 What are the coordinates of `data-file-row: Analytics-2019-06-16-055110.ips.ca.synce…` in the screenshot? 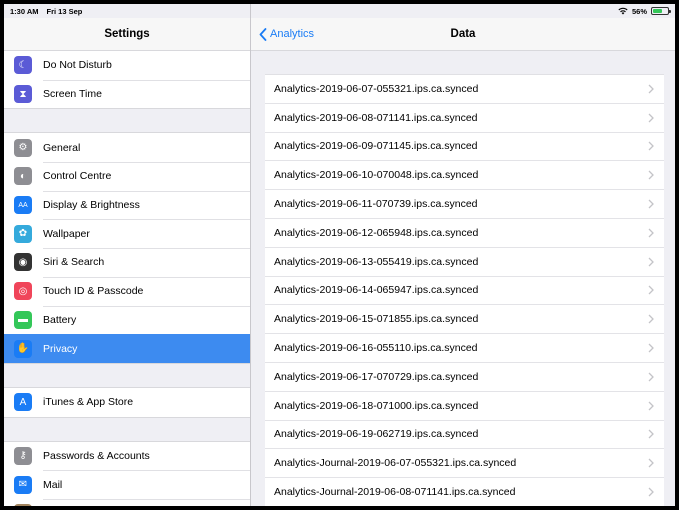 It's located at (464, 348).